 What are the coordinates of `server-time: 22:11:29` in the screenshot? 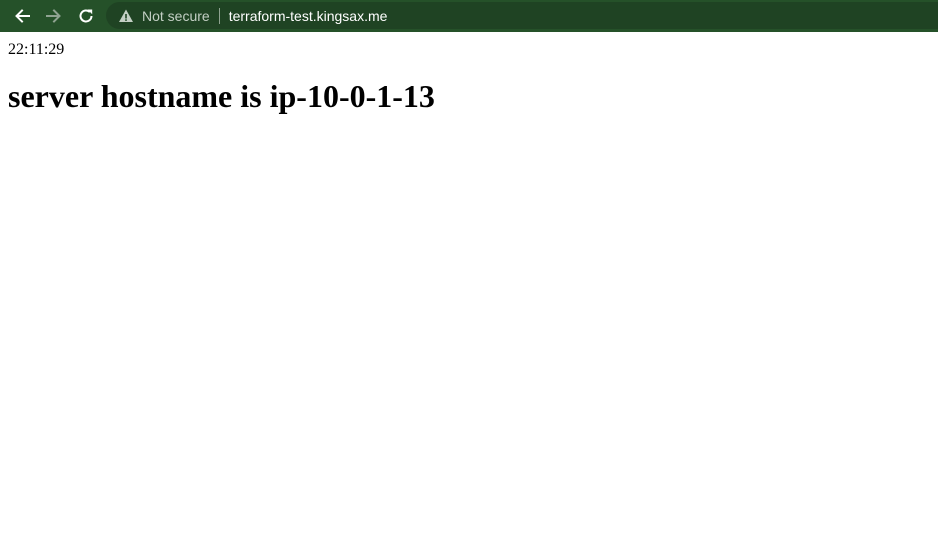 It's located at (36, 49).